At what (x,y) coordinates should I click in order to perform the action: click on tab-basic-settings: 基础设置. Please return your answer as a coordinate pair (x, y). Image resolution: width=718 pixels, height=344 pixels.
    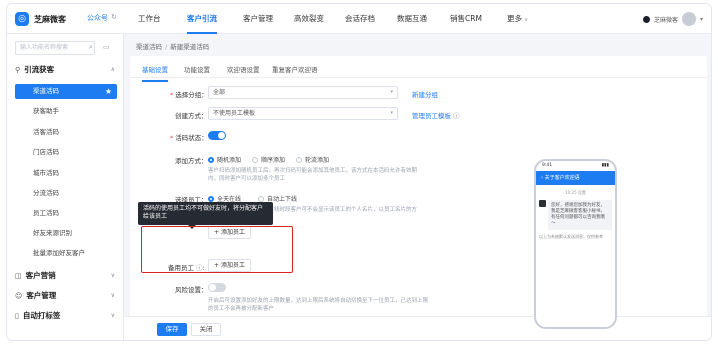
    Looking at the image, I should click on (155, 73).